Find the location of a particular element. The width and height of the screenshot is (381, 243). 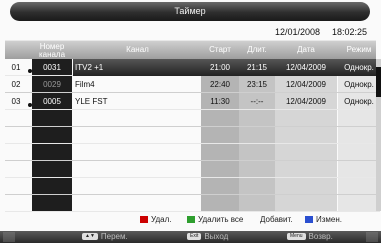

legend-delete: Удал. is located at coordinates (155, 220).